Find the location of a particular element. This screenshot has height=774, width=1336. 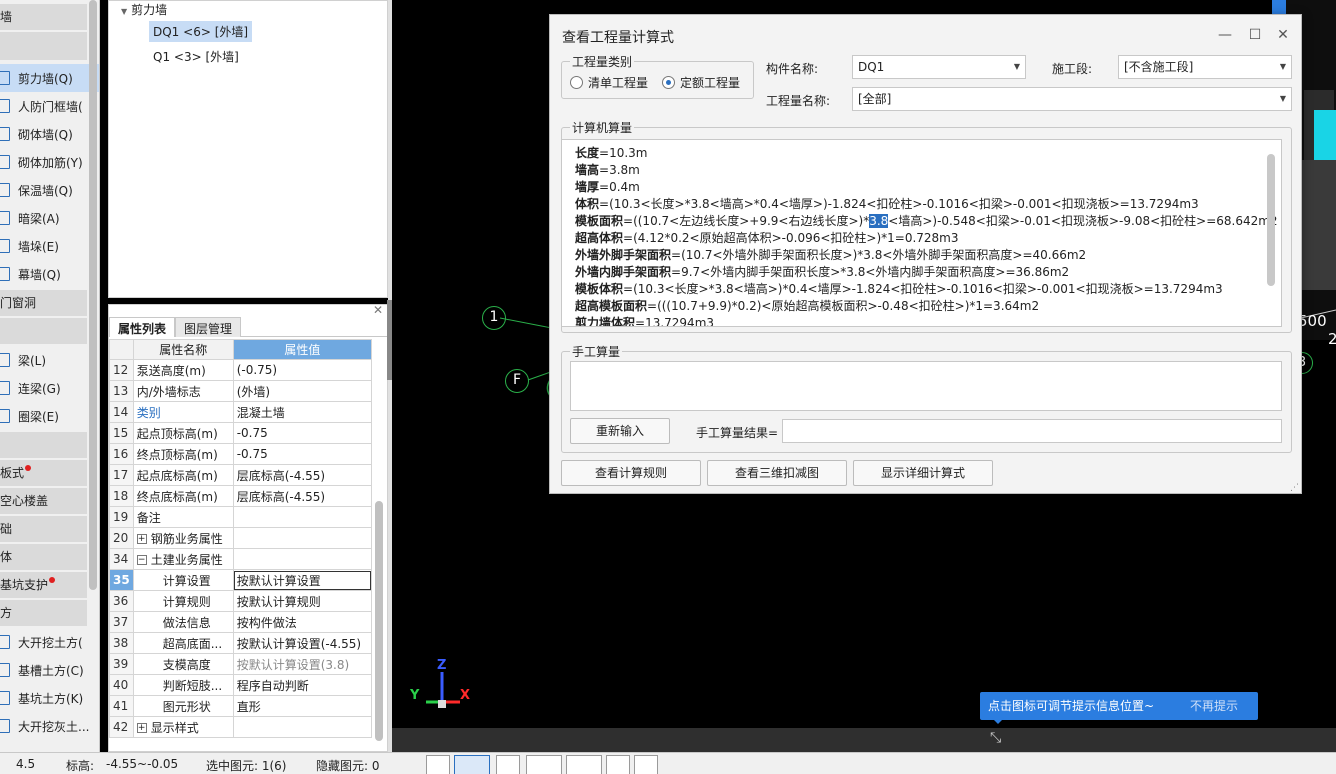

stage-select: [不含施工段] ▼ is located at coordinates (1205, 67).